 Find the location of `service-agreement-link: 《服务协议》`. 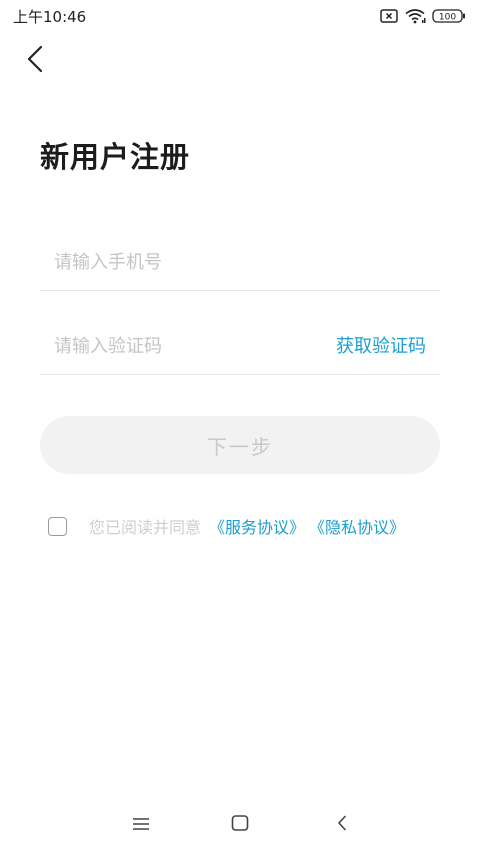

service-agreement-link: 《服务协议》 is located at coordinates (257, 526).